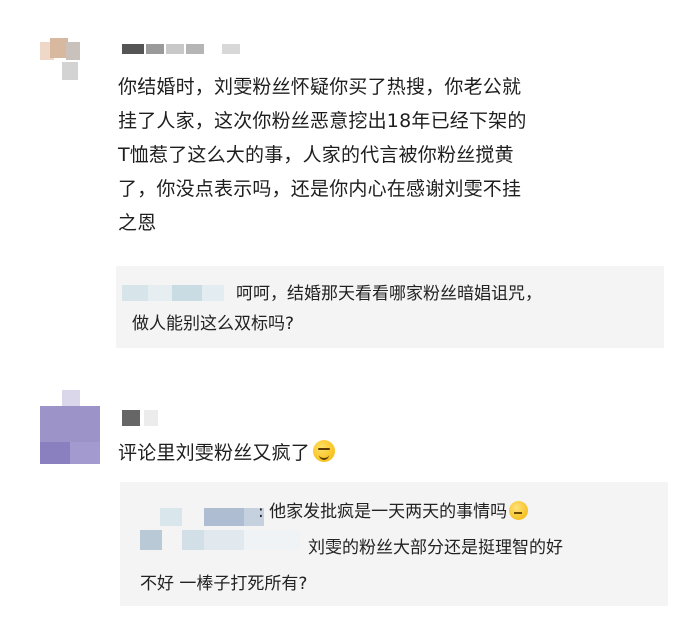  I want to click on comment-line: 了，你没点表示吗，还是你内心在感谢刘雯不挂, so click(320, 189).